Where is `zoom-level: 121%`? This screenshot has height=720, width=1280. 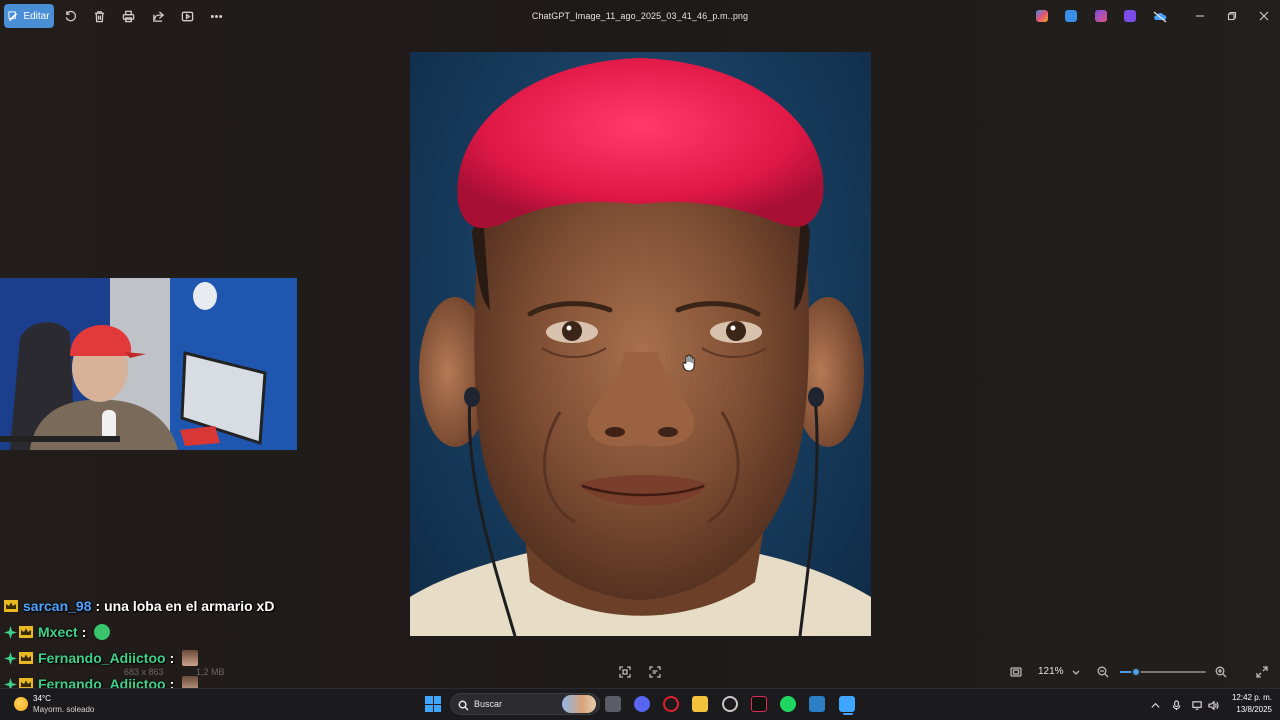
zoom-level: 121% is located at coordinates (1051, 671).